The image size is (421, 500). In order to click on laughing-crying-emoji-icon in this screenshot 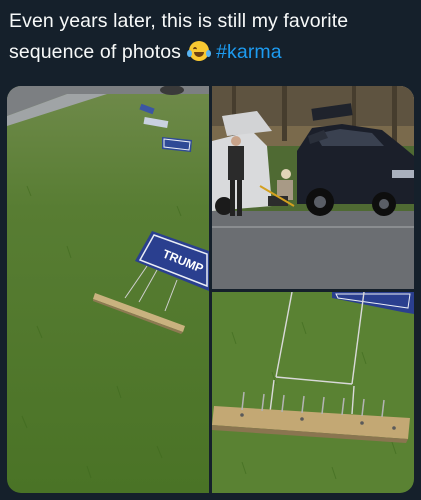, I will do `click(198, 51)`.